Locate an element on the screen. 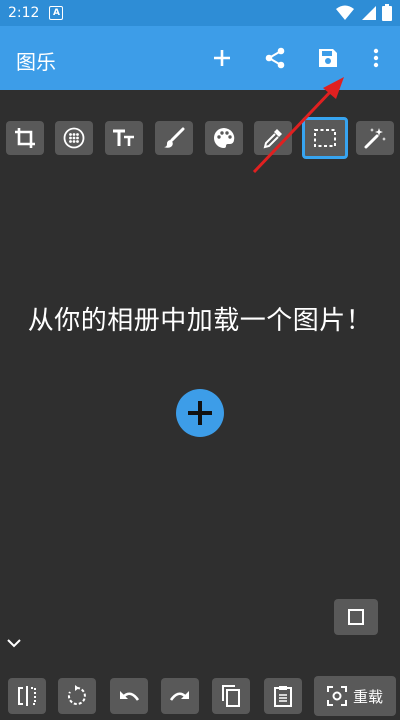  fullscreen-toggle-button is located at coordinates (356, 617).